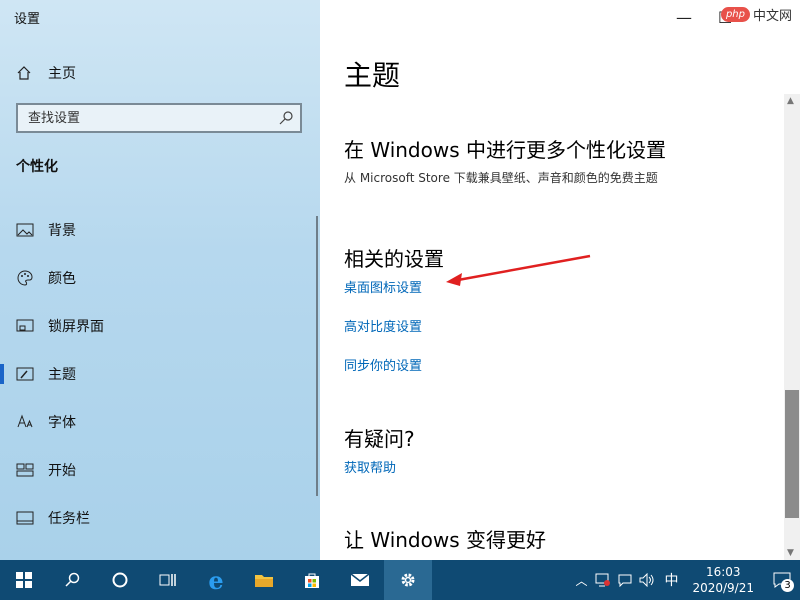 This screenshot has height=600, width=800. I want to click on taskbar-icon, so click(25, 518).